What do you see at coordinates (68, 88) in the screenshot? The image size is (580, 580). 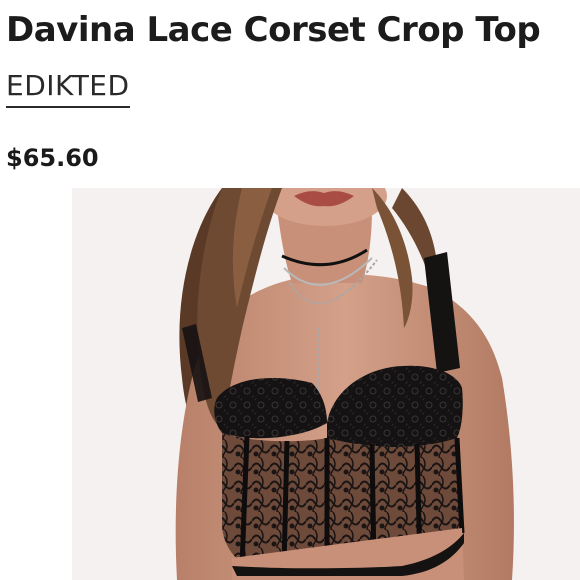 I see `brand-link: EDIKTED` at bounding box center [68, 88].